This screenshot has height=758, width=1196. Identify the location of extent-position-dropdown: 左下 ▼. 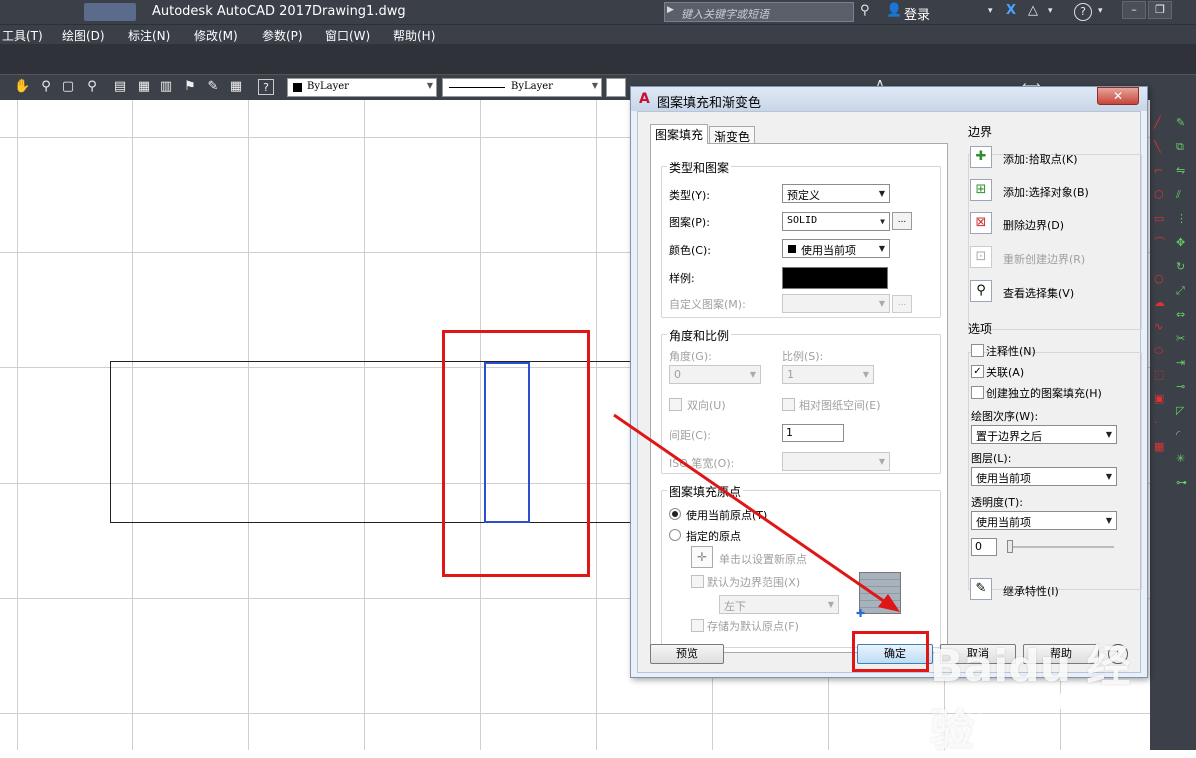
(779, 604).